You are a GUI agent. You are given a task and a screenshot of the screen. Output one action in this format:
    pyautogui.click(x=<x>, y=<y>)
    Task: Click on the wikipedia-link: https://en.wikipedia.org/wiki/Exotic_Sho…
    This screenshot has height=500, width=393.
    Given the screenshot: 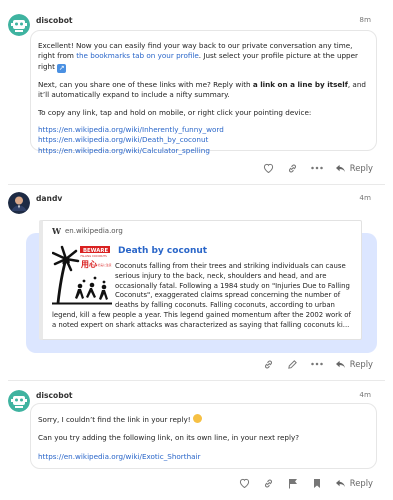 What is the action you would take?
    pyautogui.click(x=119, y=456)
    